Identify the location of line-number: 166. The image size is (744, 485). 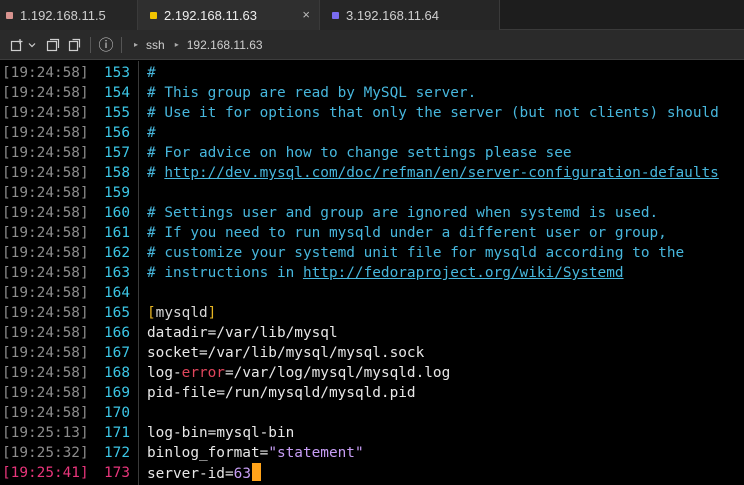
(117, 333).